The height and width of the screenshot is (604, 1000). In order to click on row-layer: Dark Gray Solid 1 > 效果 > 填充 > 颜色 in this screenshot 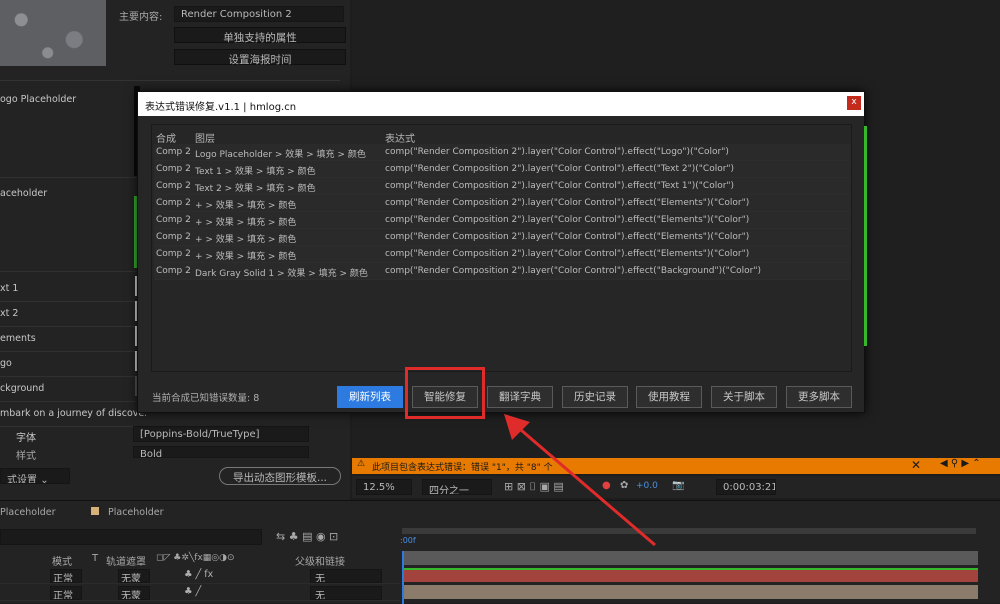, I will do `click(281, 274)`.